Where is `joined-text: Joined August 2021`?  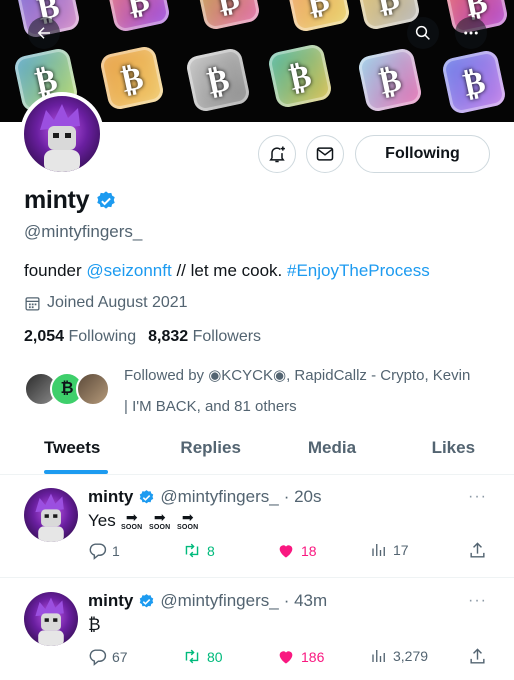
joined-text: Joined August 2021 is located at coordinates (117, 302).